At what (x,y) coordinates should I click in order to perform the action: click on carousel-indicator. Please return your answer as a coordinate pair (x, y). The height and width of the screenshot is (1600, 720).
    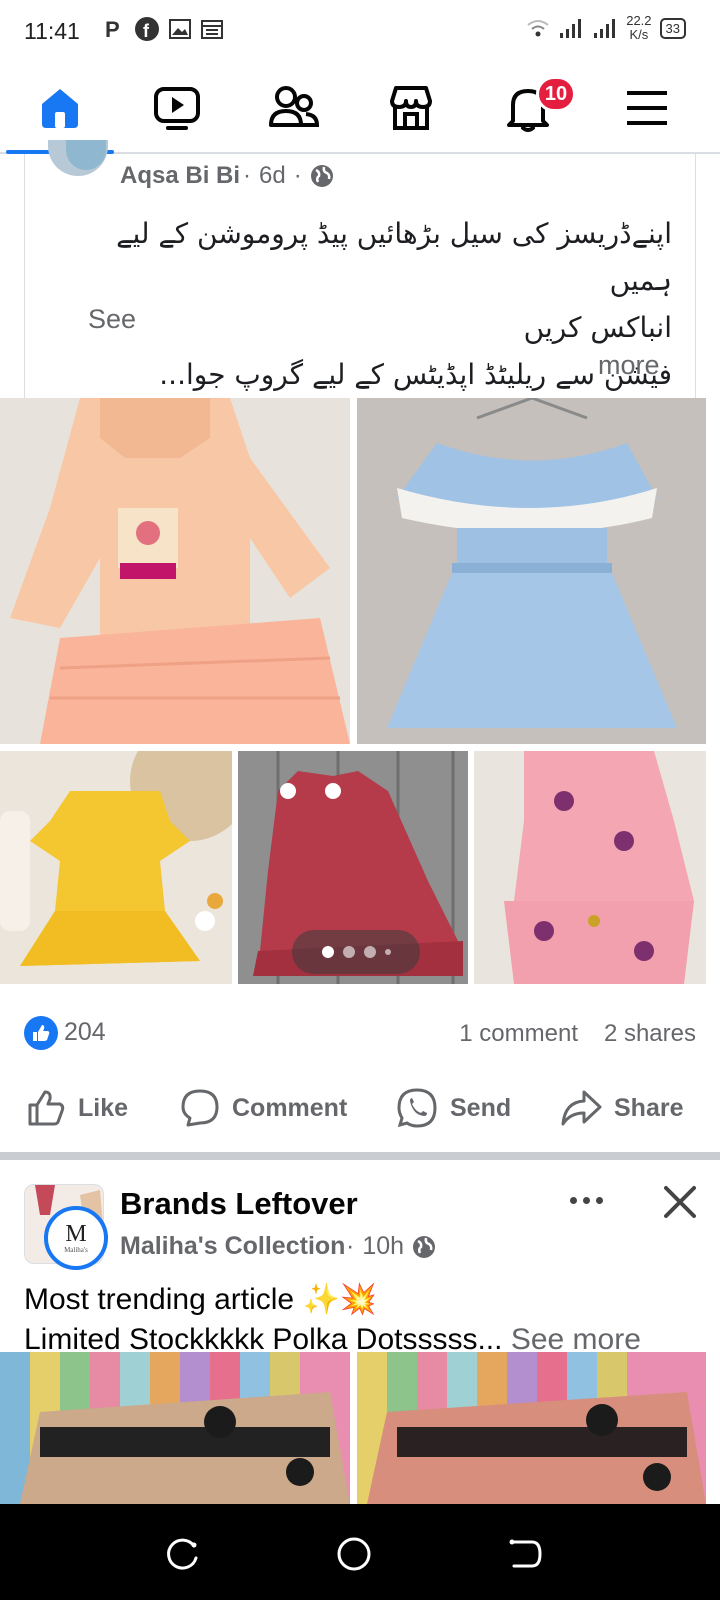
    Looking at the image, I should click on (356, 952).